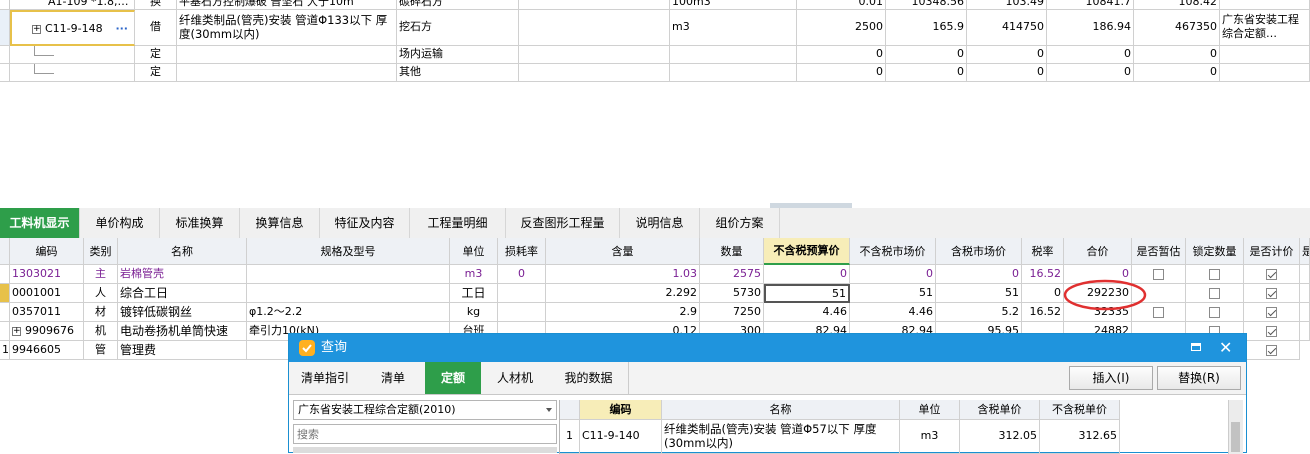  What do you see at coordinates (1196, 347) in the screenshot?
I see `maximize-icon` at bounding box center [1196, 347].